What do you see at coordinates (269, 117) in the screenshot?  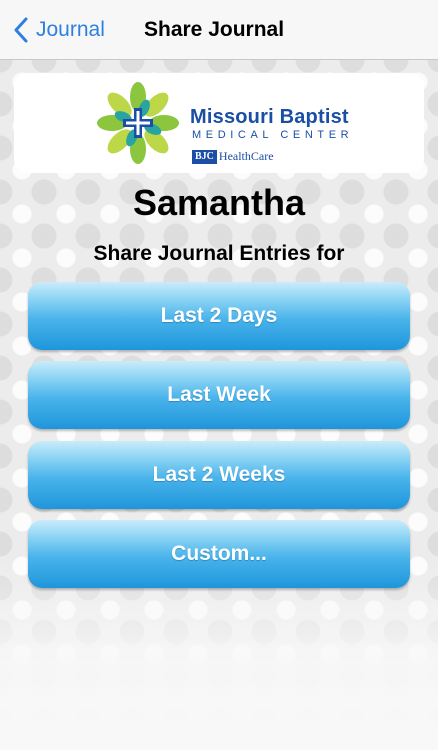 I see `brand-name: Missouri Baptist` at bounding box center [269, 117].